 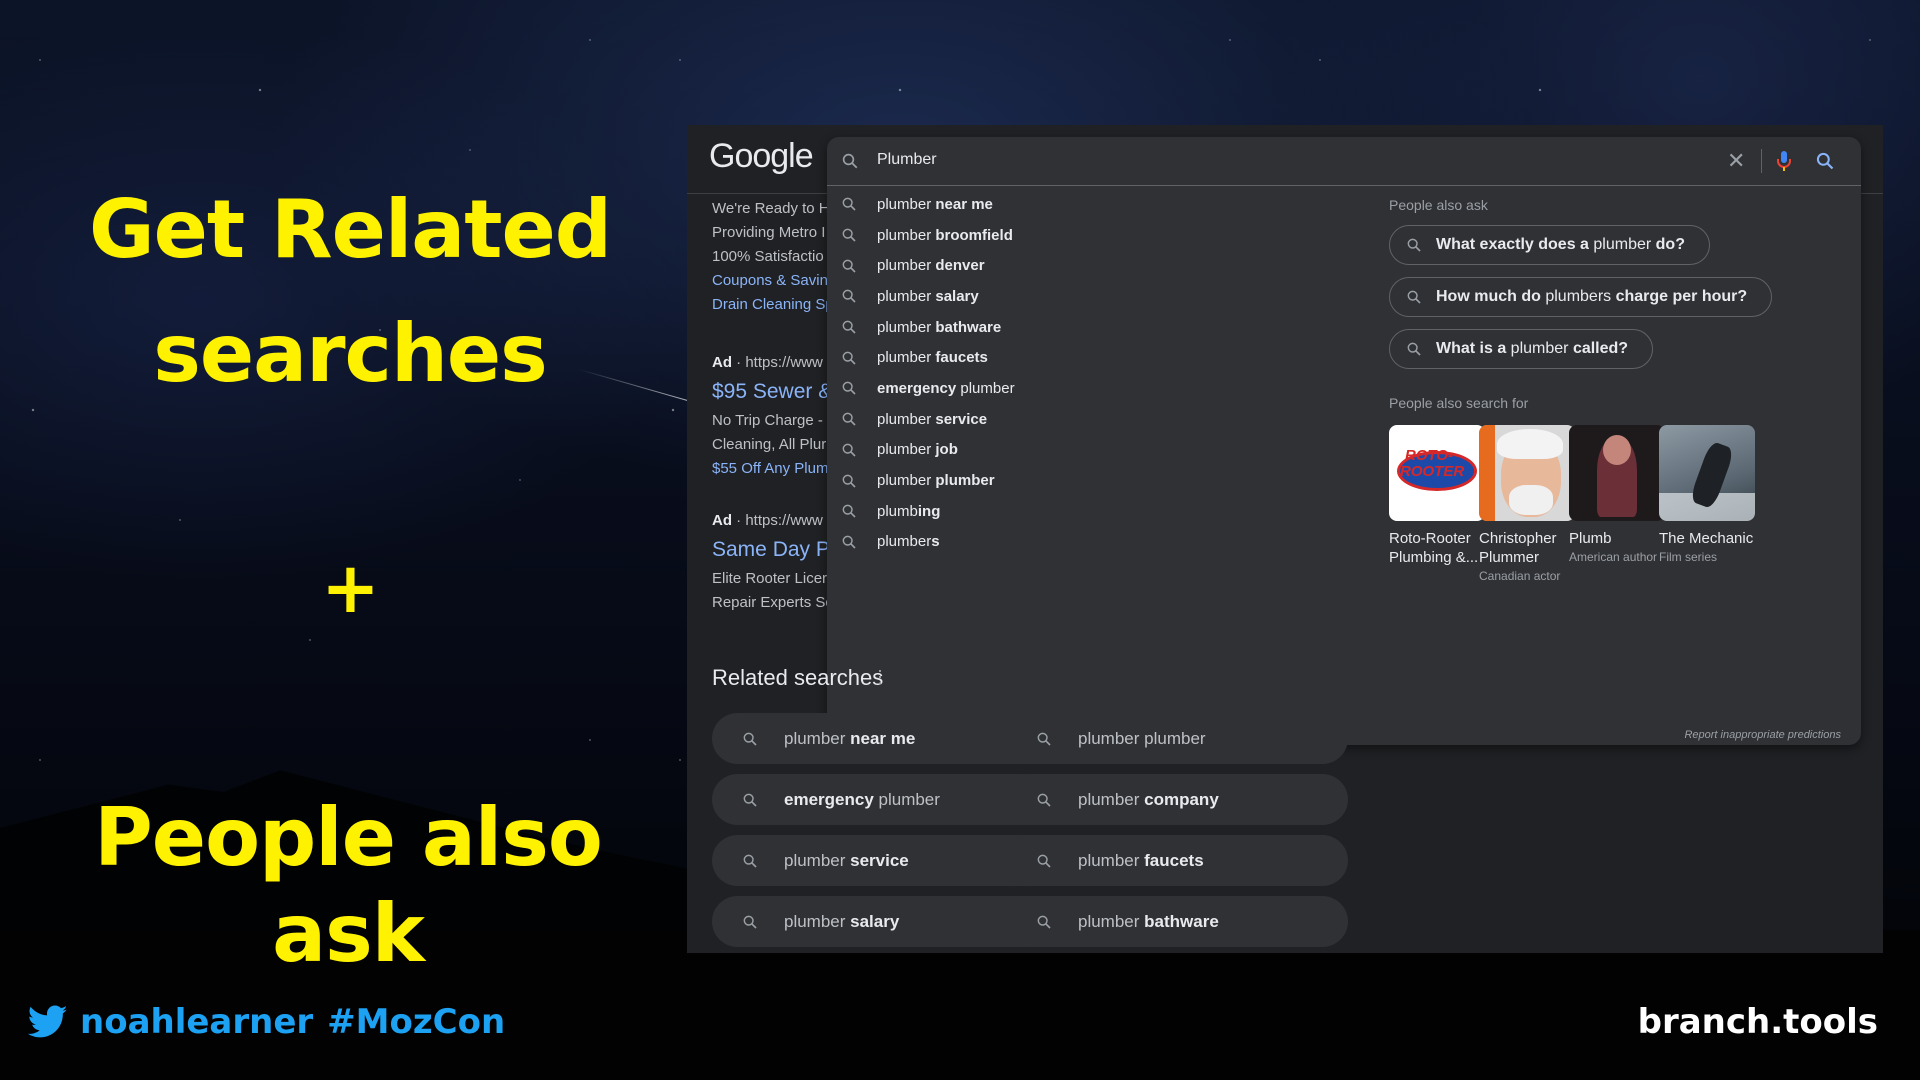 What do you see at coordinates (1592, 296) in the screenshot?
I see `paa-question-text: How much do plumbers charge per hour?` at bounding box center [1592, 296].